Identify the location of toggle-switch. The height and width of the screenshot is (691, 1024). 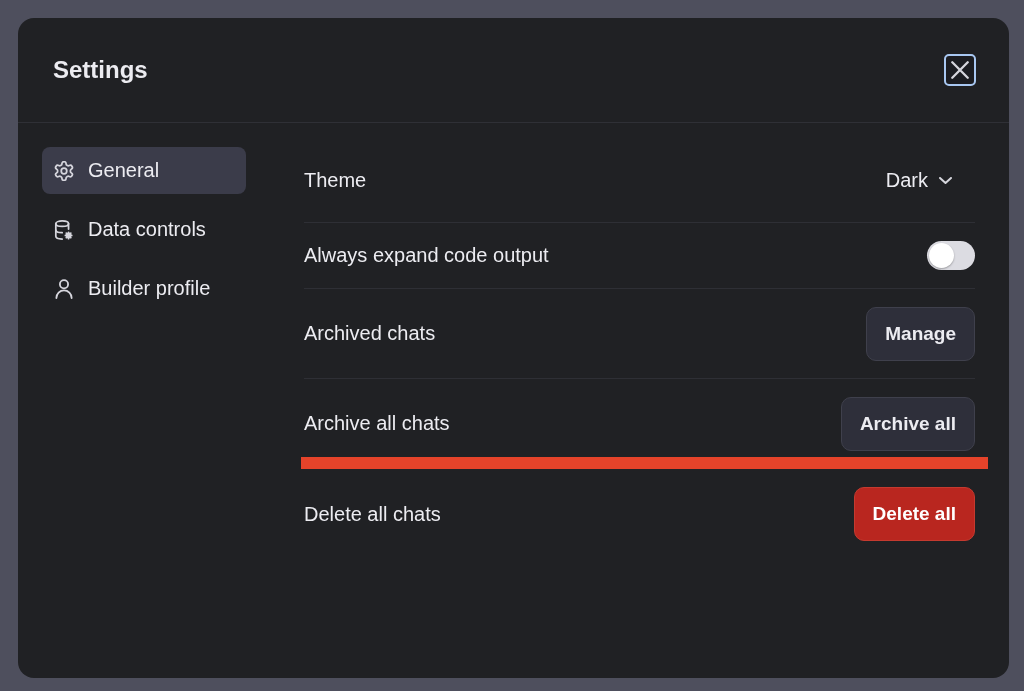
(951, 255).